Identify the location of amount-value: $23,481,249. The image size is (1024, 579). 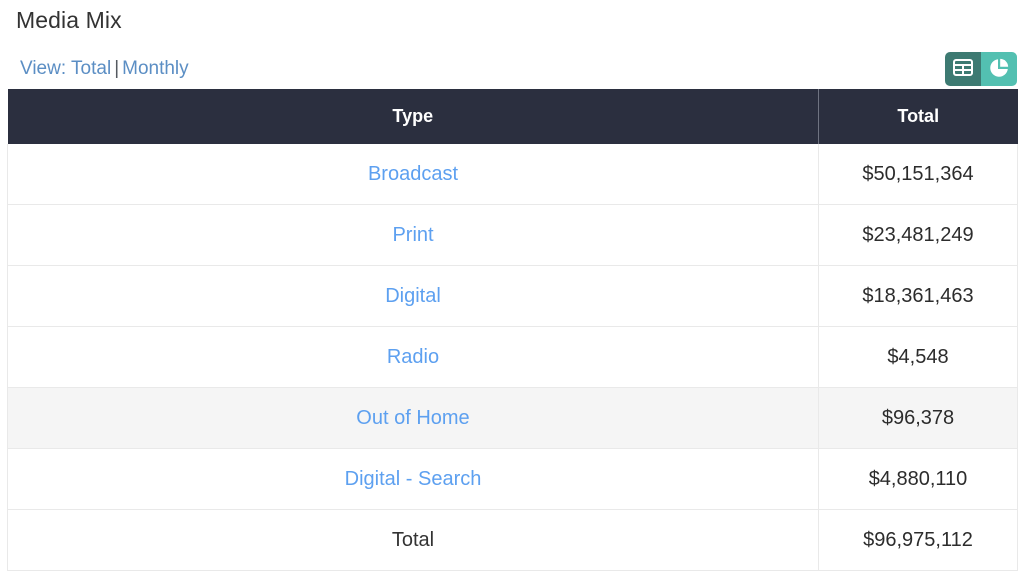
(918, 234).